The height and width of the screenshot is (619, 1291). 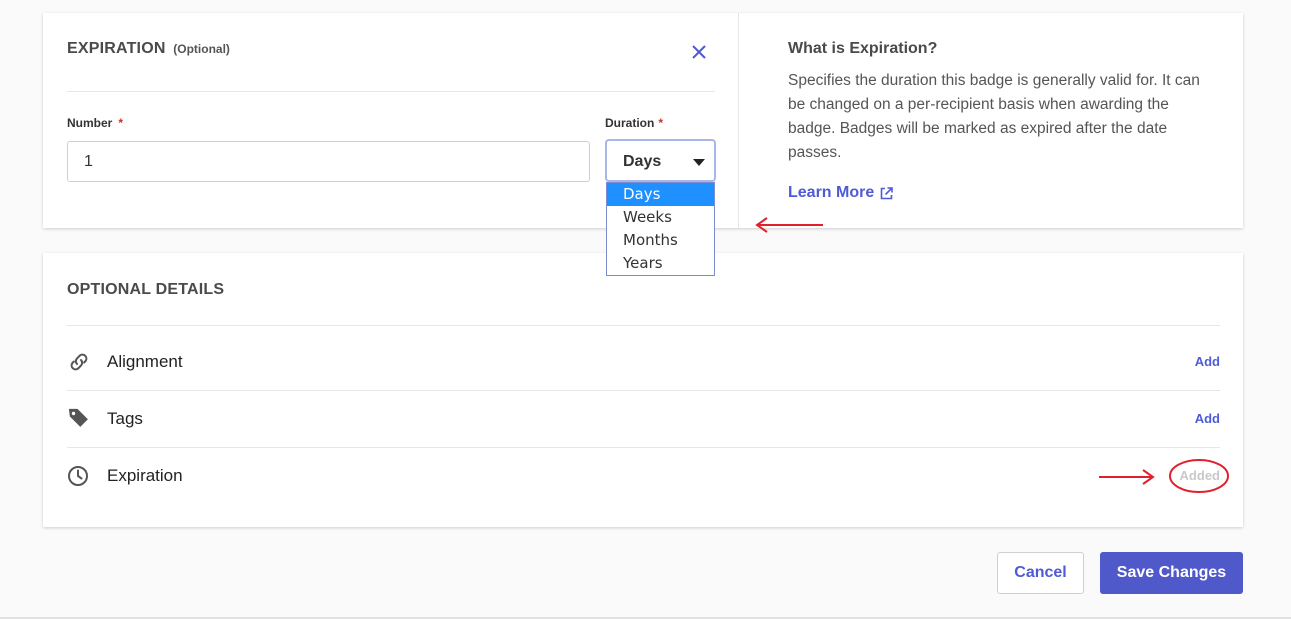 What do you see at coordinates (660, 217) in the screenshot?
I see `option-weeks: Weeks` at bounding box center [660, 217].